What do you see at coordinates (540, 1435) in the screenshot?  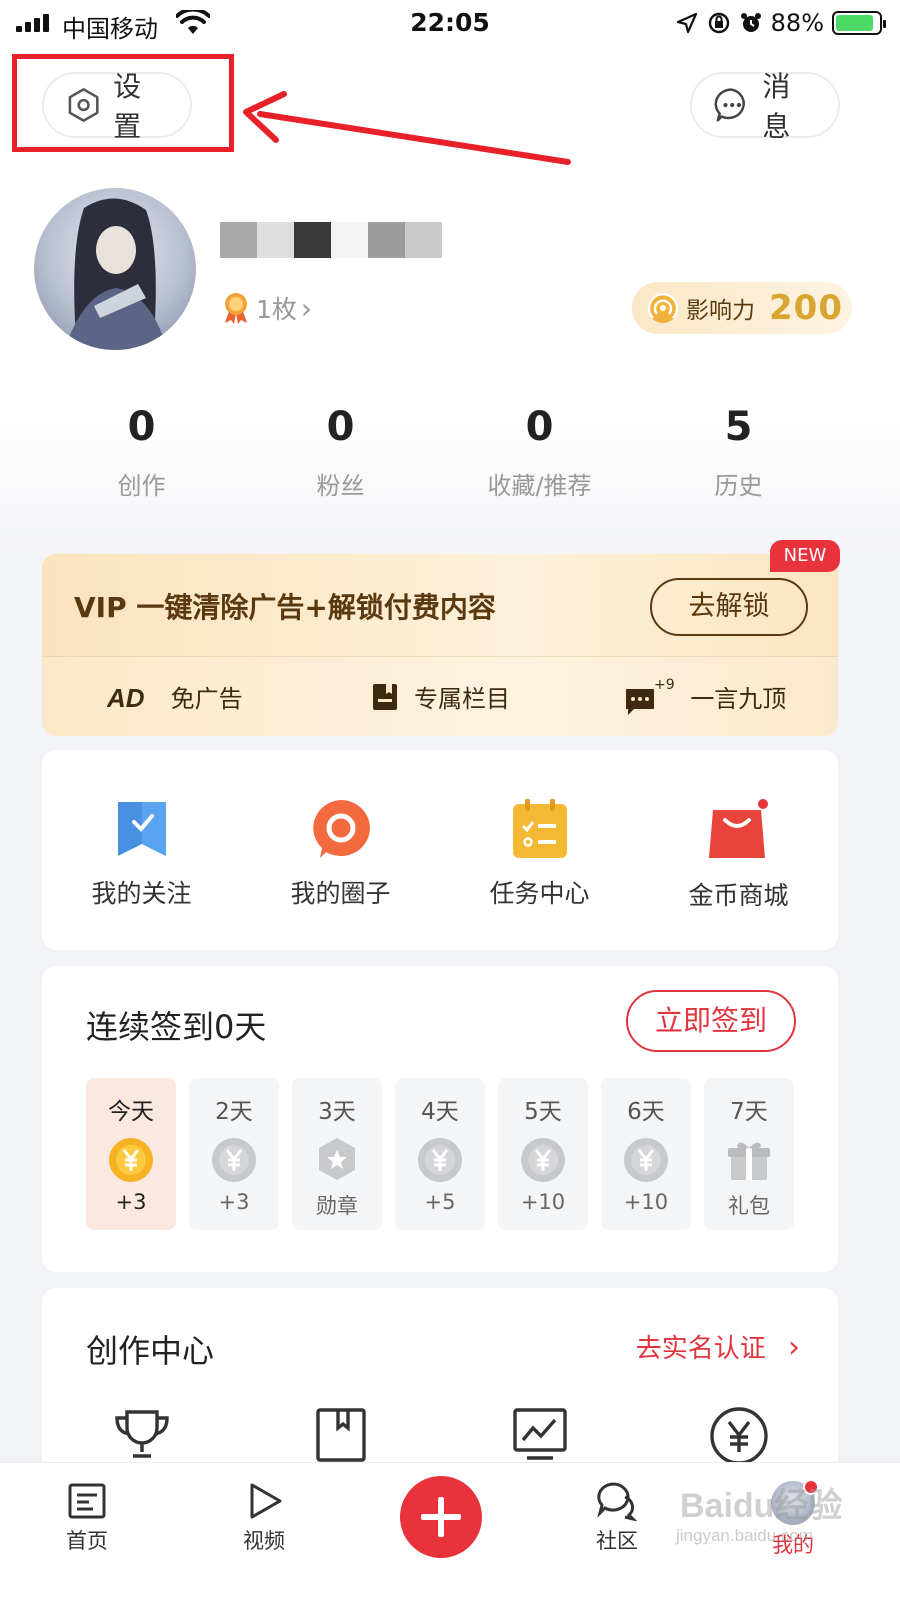 I see `chart-icon` at bounding box center [540, 1435].